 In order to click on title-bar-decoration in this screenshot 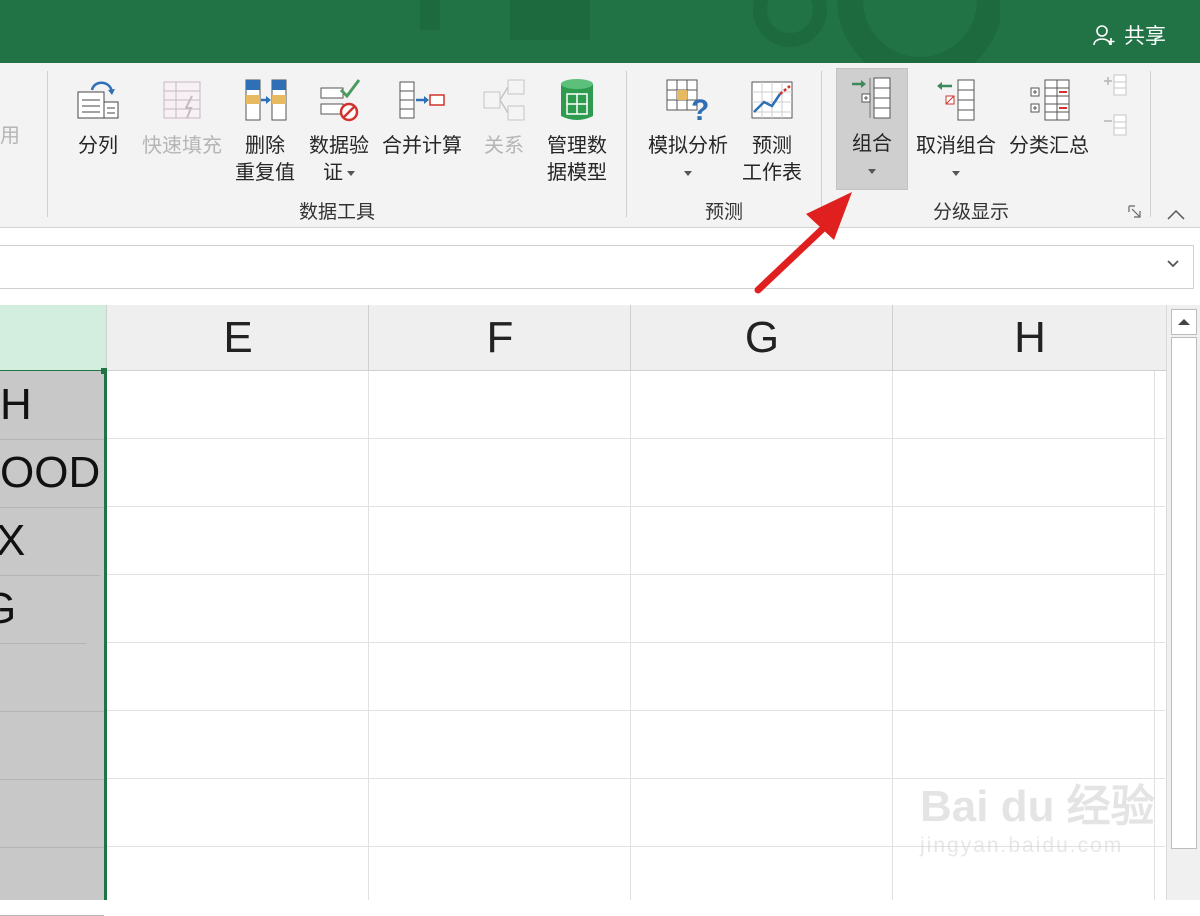, I will do `click(710, 31)`.